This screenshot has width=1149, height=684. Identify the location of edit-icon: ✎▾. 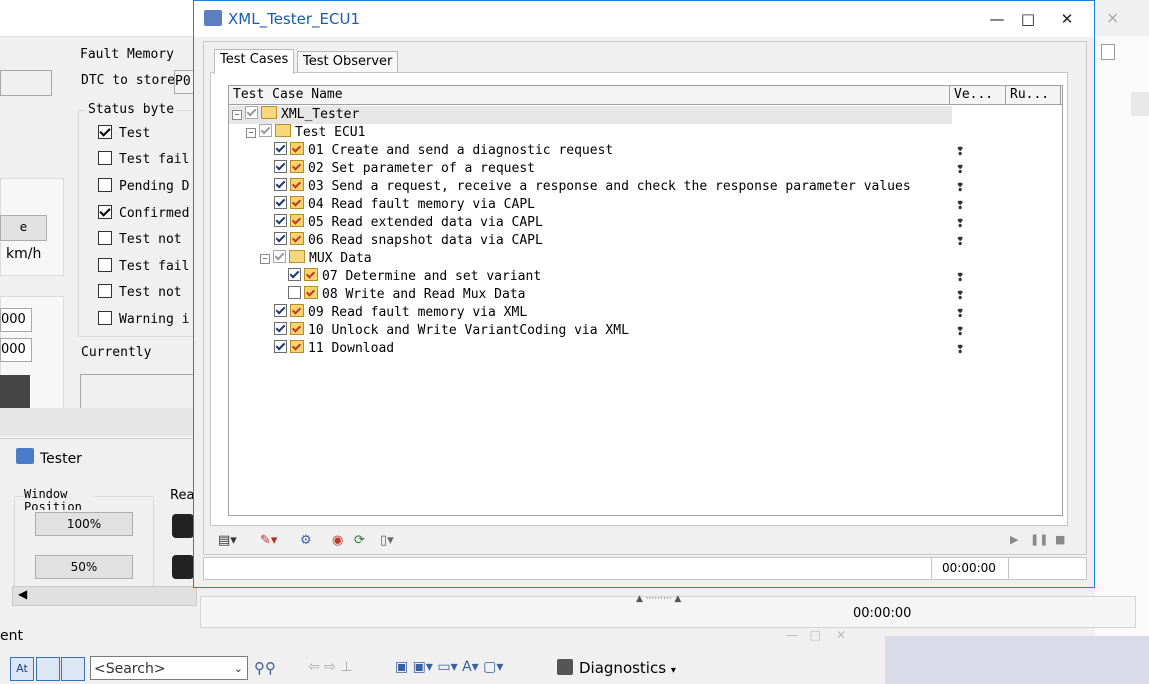
(268, 540).